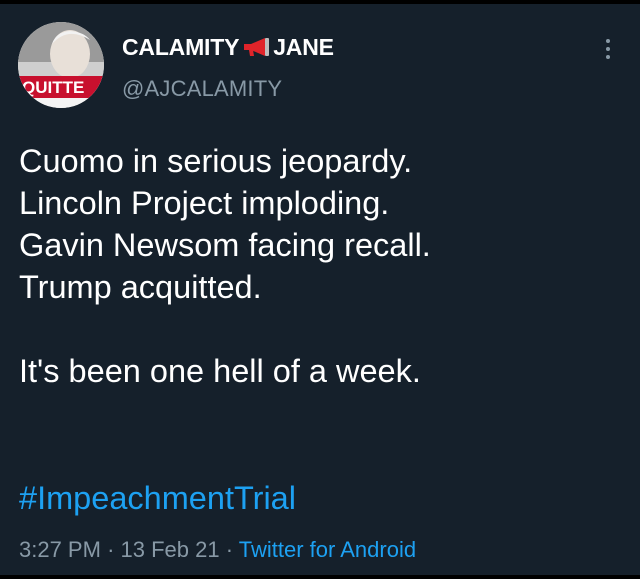 This screenshot has width=640, height=579. What do you see at coordinates (202, 89) in the screenshot?
I see `user-handle: @AJCALAMITY` at bounding box center [202, 89].